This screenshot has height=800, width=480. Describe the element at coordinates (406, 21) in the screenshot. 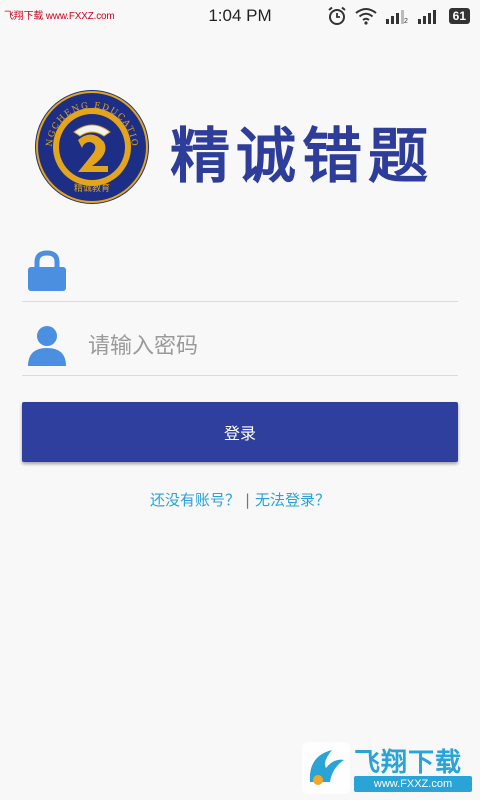

I see `svg-text: 2` at that location.